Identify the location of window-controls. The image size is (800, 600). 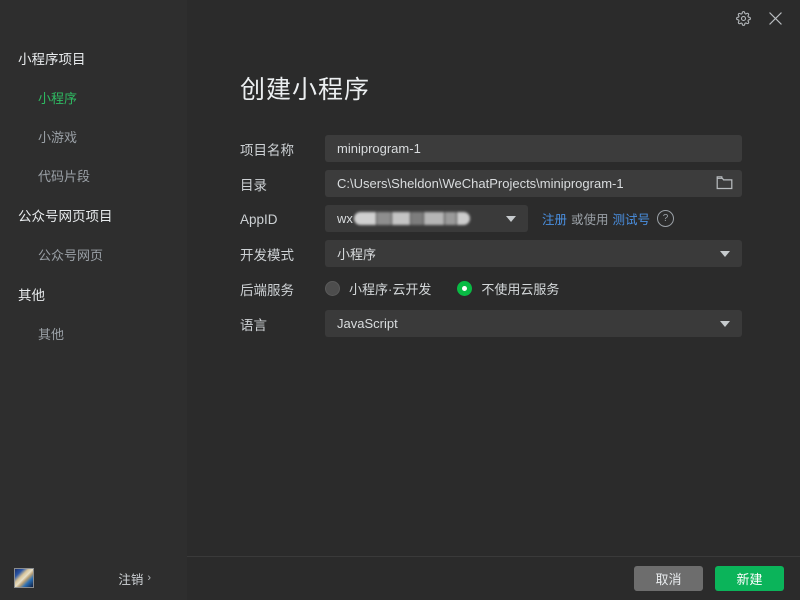
(765, 18).